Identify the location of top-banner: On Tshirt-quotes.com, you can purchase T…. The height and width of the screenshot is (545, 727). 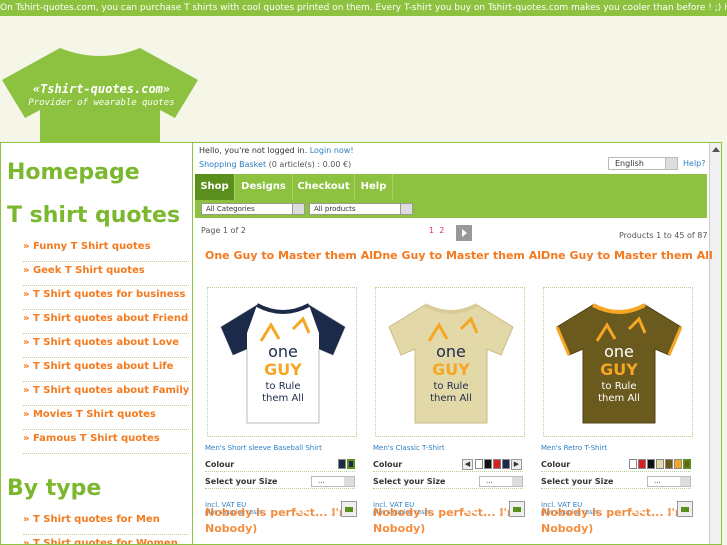
(363, 8).